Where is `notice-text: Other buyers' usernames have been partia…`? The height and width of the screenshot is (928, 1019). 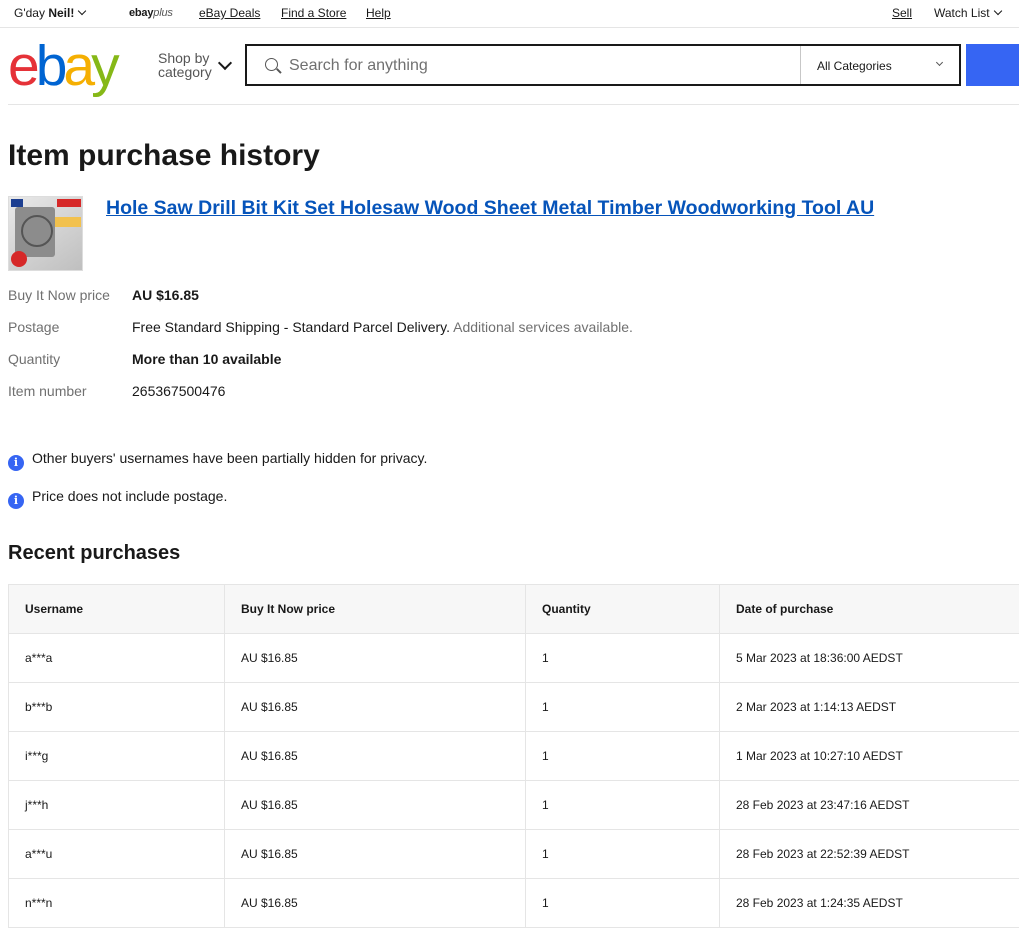 notice-text: Other buyers' usernames have been partia… is located at coordinates (229, 458).